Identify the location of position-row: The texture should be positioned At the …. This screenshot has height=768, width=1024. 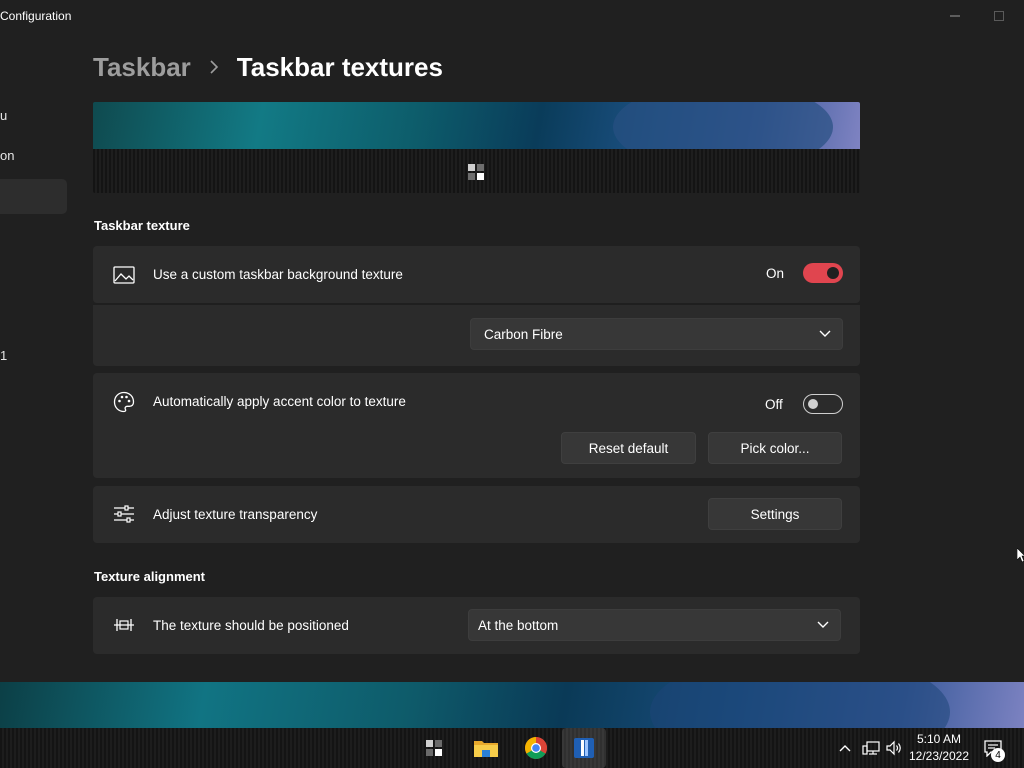
(476, 625).